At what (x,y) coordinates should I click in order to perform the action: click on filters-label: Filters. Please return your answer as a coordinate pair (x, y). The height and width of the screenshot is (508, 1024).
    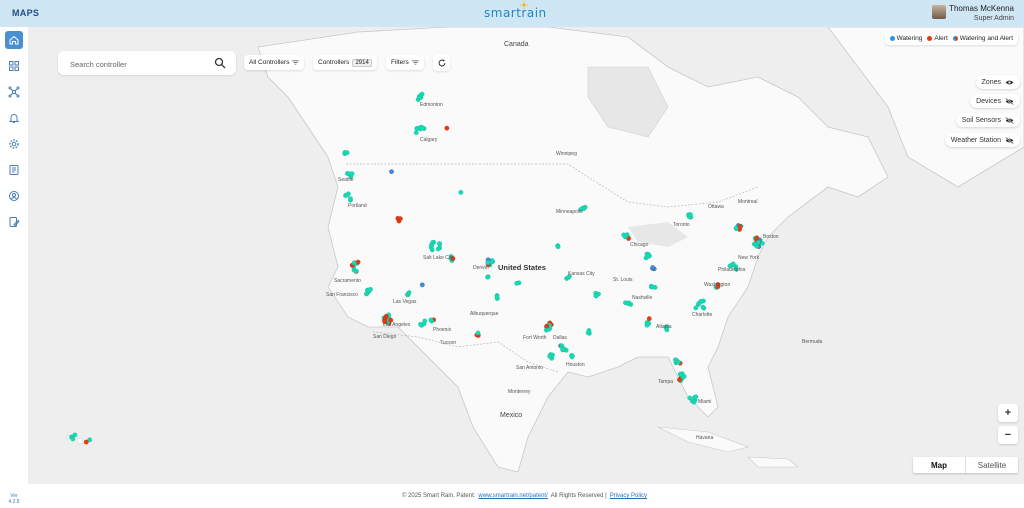
    Looking at the image, I should click on (400, 62).